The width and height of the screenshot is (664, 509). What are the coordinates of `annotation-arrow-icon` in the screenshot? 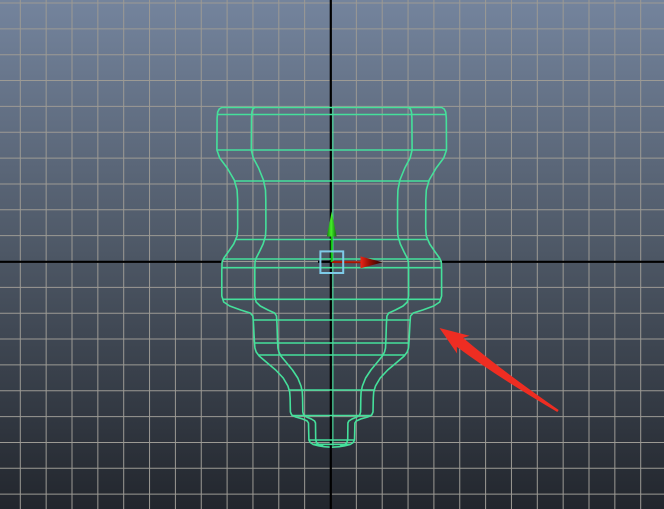 It's located at (499, 369).